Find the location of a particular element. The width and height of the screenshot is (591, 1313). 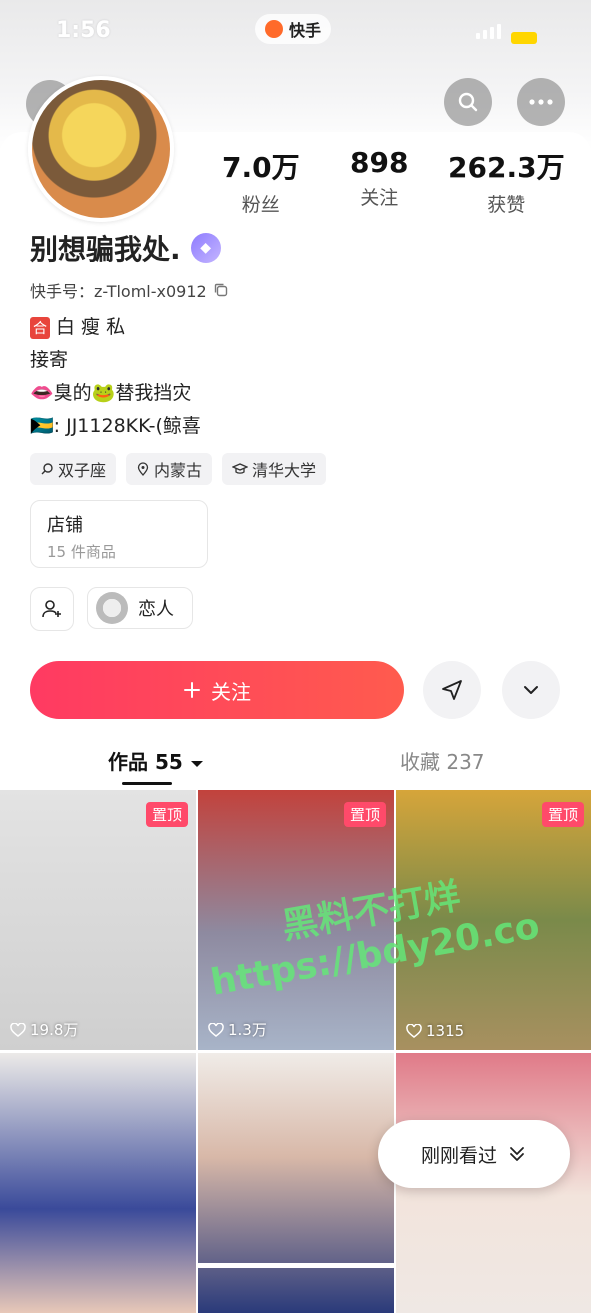

follow-button: 关注 is located at coordinates (217, 690).